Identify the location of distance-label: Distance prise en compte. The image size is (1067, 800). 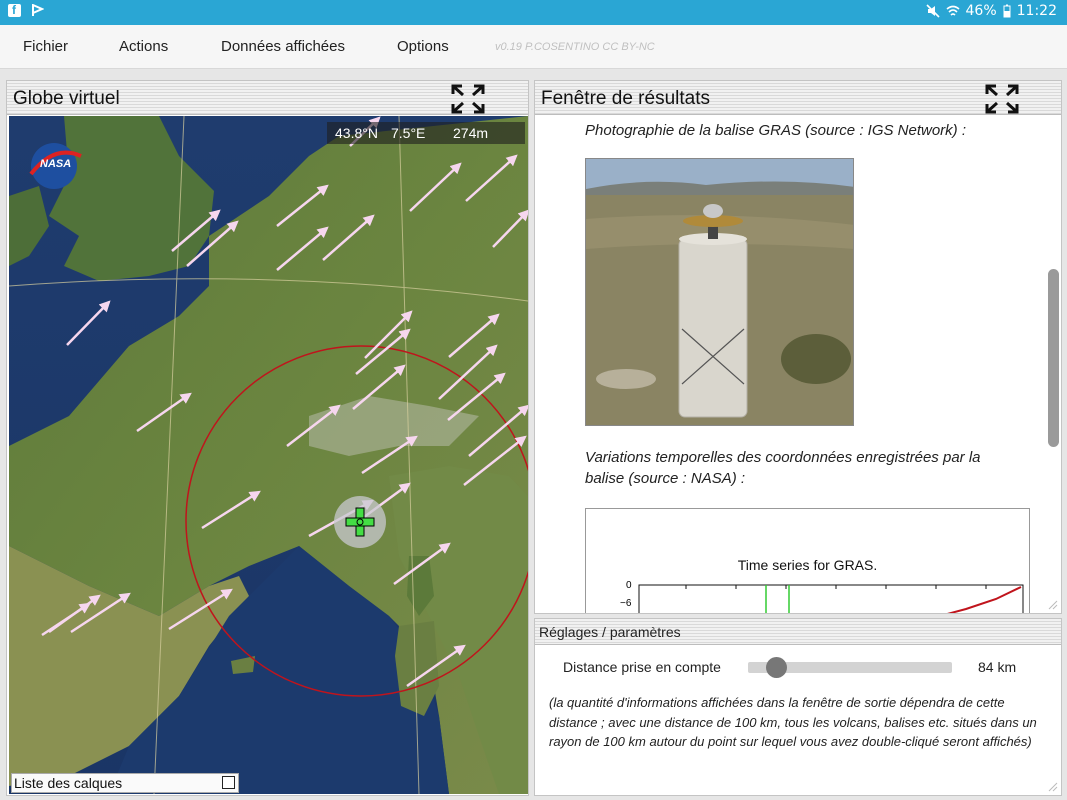
(642, 667).